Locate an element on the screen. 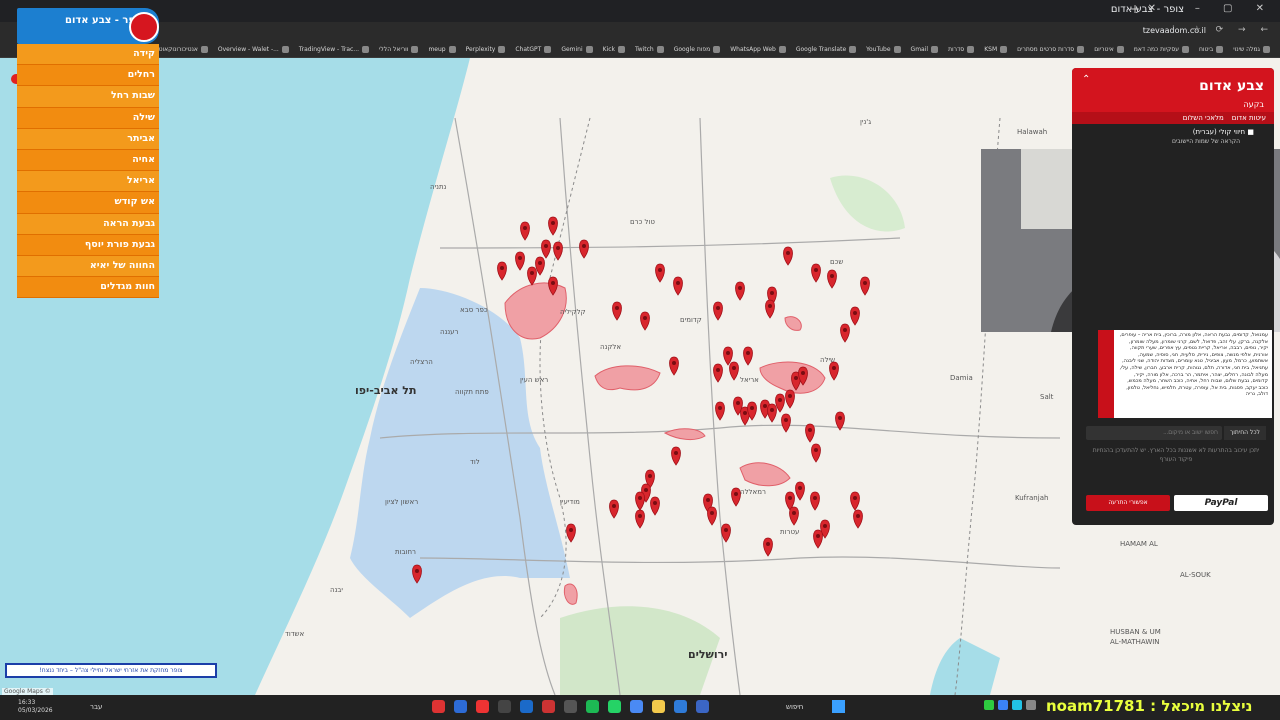 Image resolution: width=1280 pixels, height=720 pixels. bookmark-item: WhatsApp Web is located at coordinates (758, 49).